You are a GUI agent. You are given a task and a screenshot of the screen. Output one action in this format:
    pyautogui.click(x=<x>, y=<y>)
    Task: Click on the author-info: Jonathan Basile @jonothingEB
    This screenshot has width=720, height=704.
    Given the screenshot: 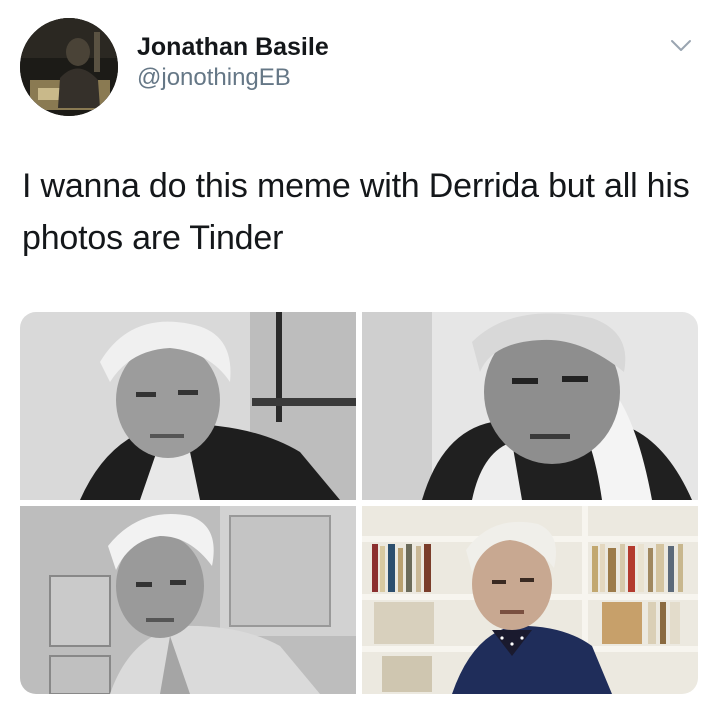 What is the action you would take?
    pyautogui.click(x=233, y=63)
    